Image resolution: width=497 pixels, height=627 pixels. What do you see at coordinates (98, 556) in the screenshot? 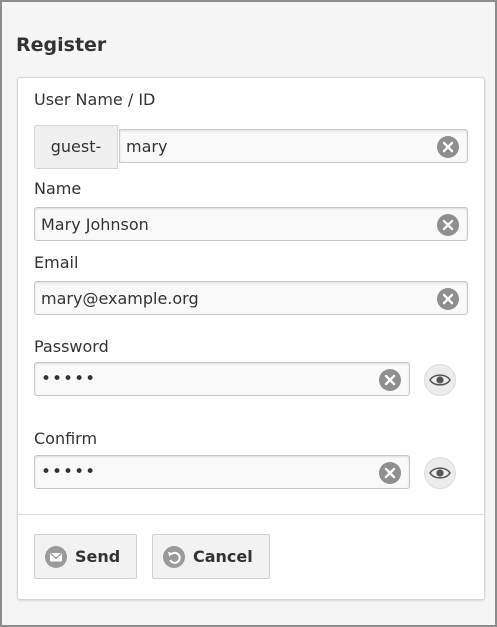
I see `send-button-label: Send` at bounding box center [98, 556].